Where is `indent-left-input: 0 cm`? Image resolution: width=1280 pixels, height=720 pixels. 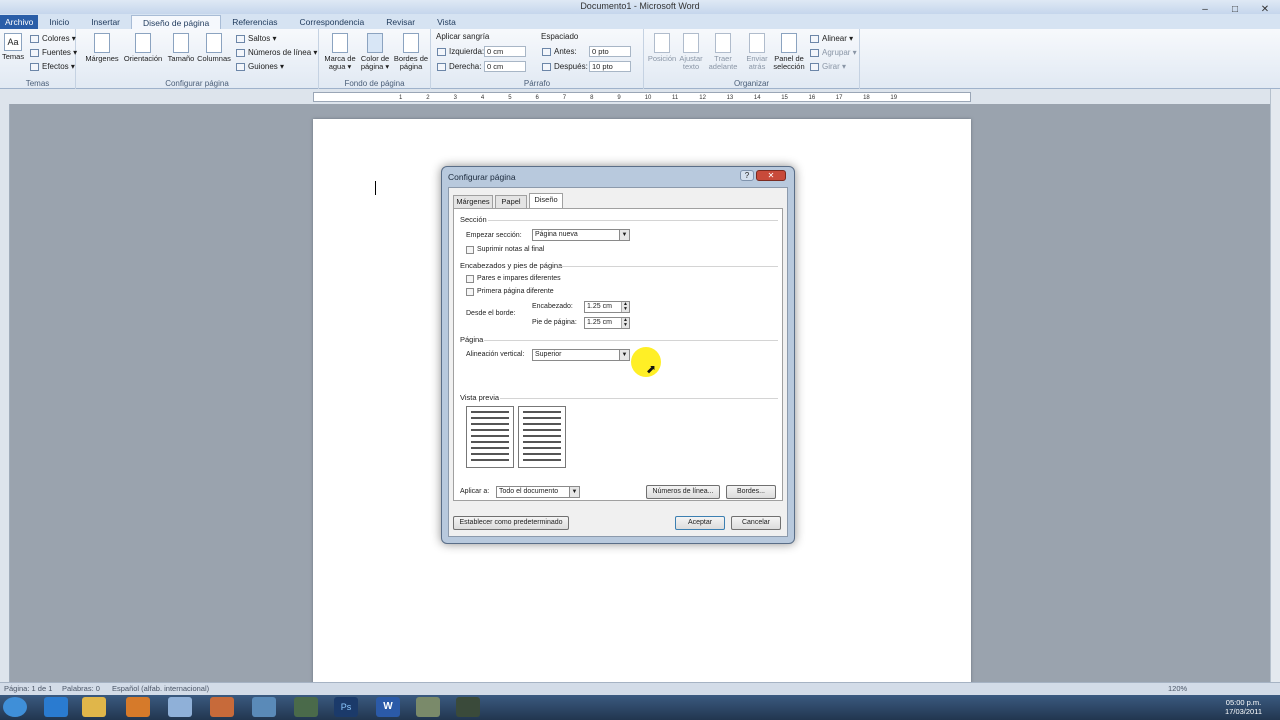 indent-left-input: 0 cm is located at coordinates (505, 51).